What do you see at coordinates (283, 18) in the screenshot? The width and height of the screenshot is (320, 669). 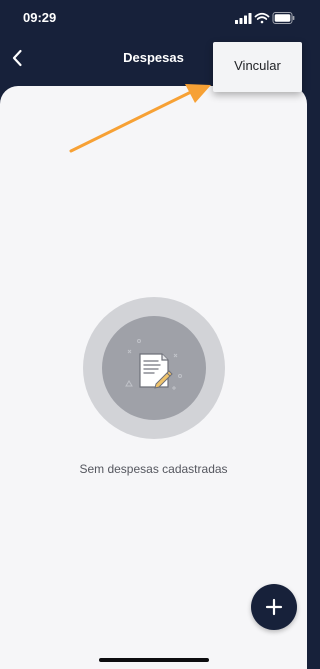 I see `battery-icon` at bounding box center [283, 18].